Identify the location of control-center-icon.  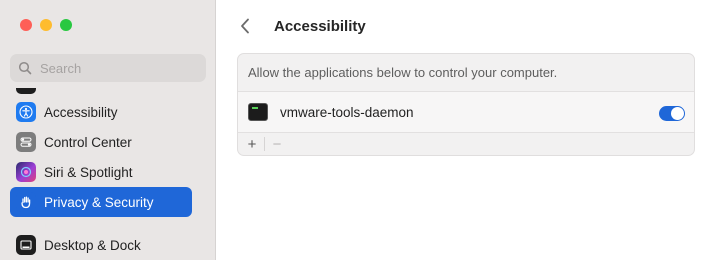
(26, 142).